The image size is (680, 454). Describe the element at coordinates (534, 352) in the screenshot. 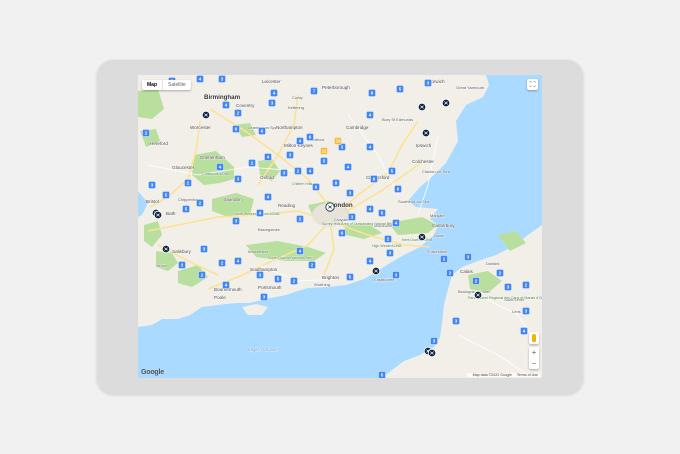

I see `zoom-in-button: +` at that location.